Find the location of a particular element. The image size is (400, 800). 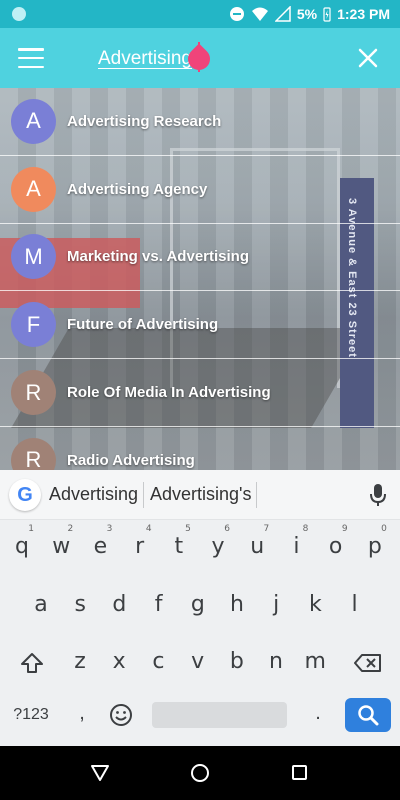

key-hint: 9 is located at coordinates (344, 529).